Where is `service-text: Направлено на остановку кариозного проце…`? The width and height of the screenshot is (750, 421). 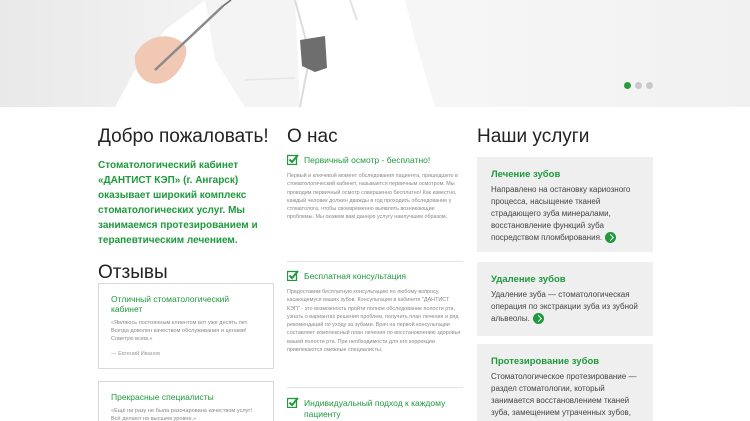
service-text: Направлено на остановку кариозного проце… is located at coordinates (561, 214).